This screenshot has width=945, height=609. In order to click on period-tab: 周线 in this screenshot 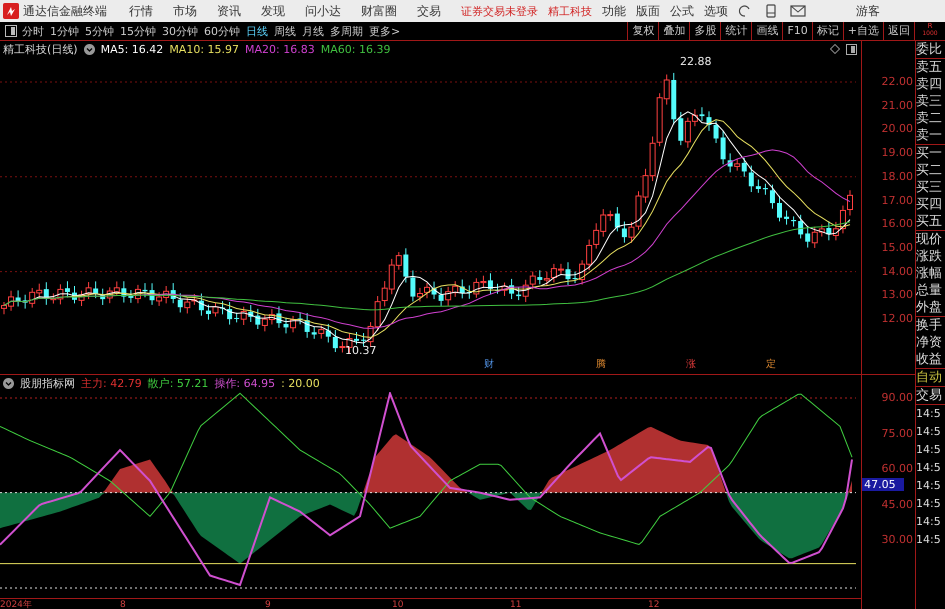, I will do `click(285, 31)`.